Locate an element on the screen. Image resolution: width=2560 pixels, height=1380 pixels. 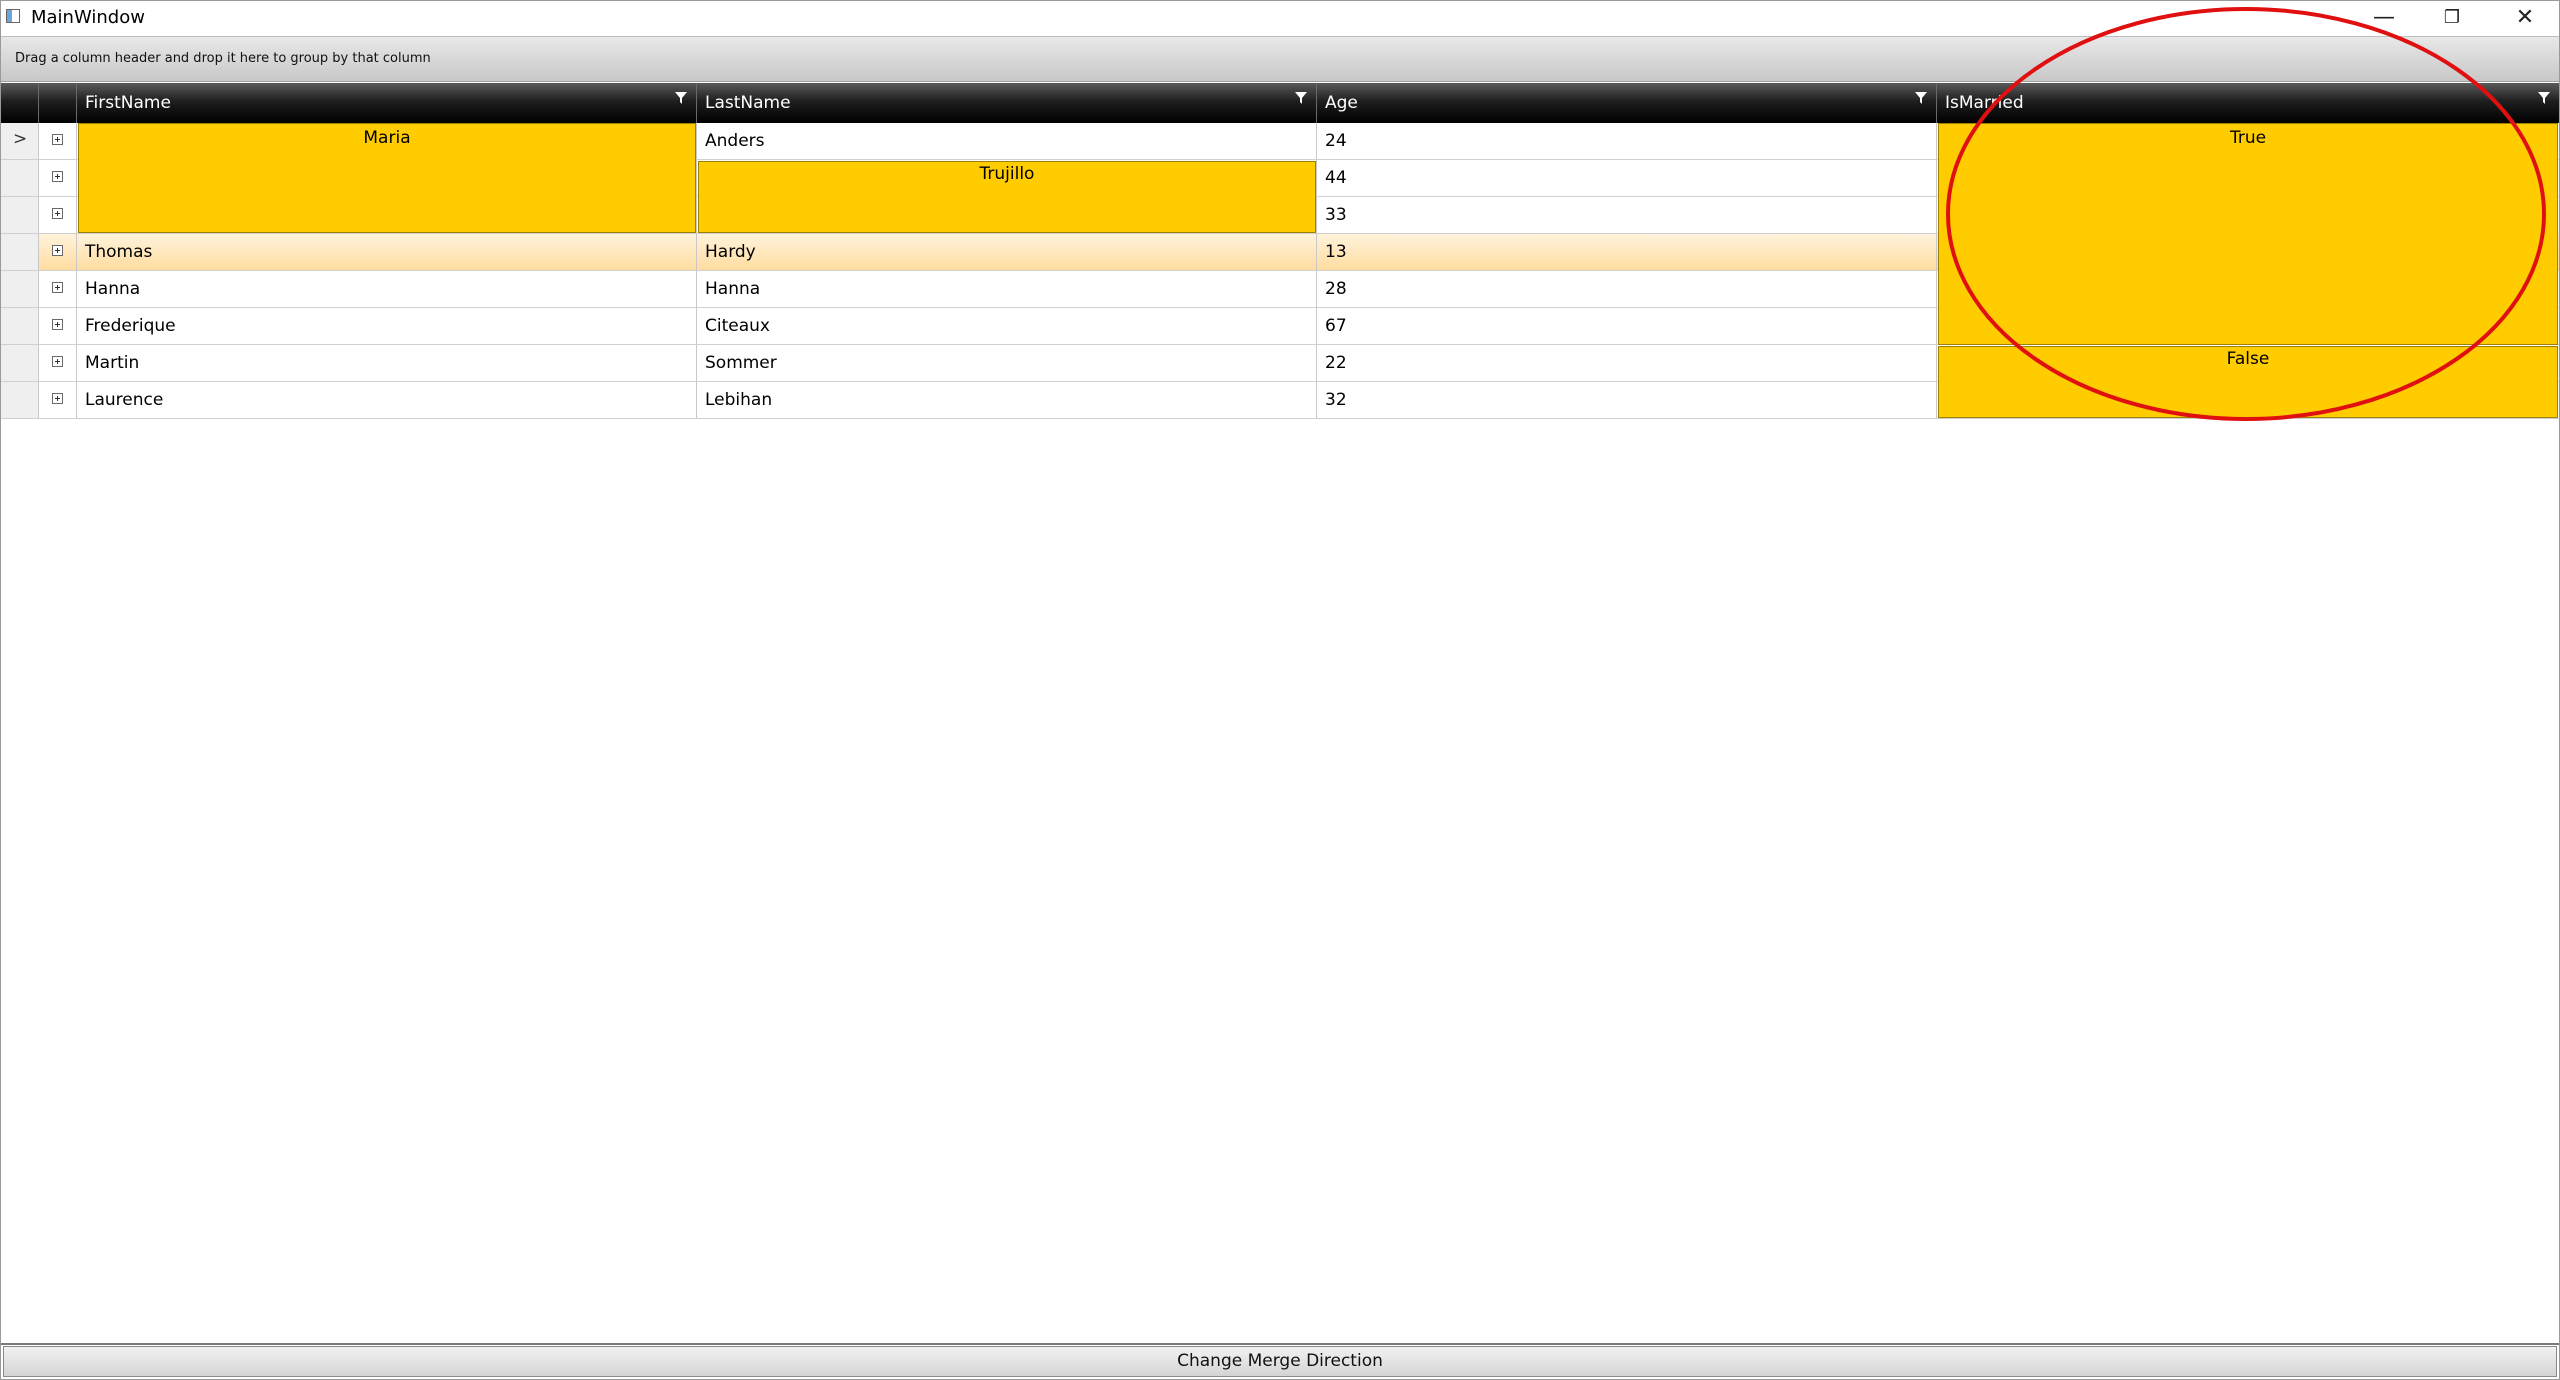
cell-lastname: Lebihan is located at coordinates (1007, 400).